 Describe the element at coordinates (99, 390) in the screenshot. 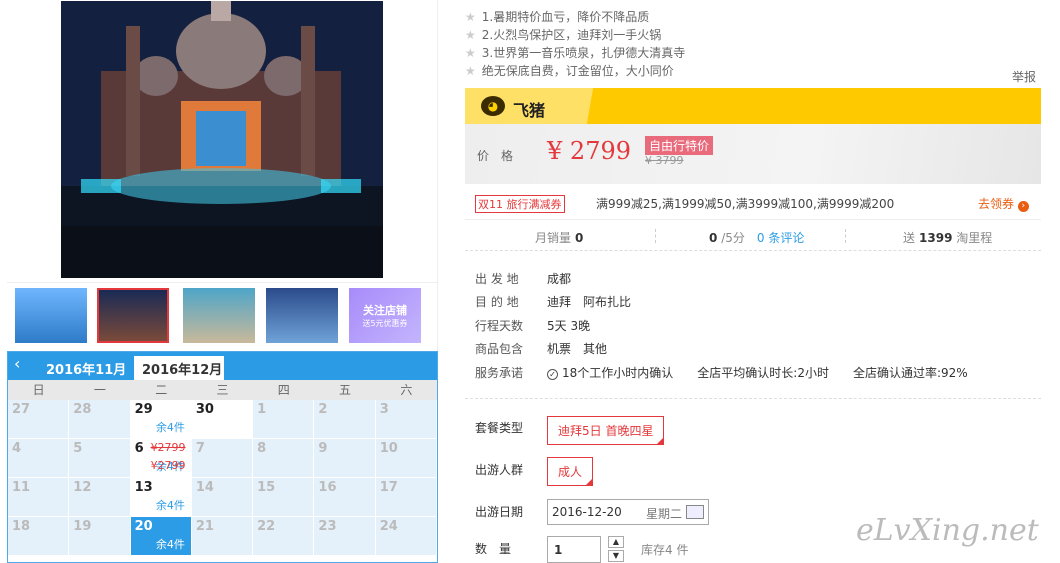

I see `weekday-label: 一` at that location.